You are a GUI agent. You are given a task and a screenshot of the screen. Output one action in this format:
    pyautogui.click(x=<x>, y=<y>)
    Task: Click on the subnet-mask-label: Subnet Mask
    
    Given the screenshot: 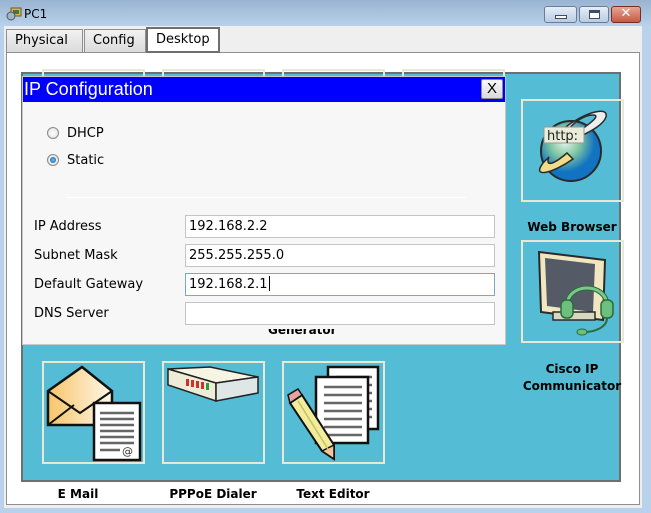 What is the action you would take?
    pyautogui.click(x=76, y=255)
    